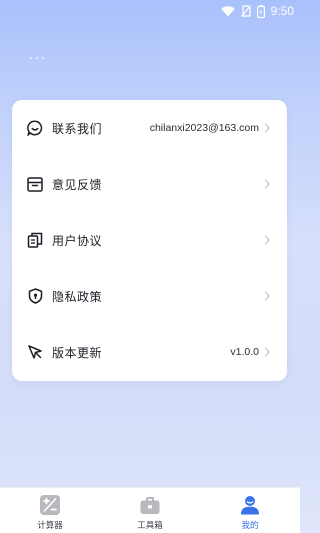 This screenshot has width=320, height=533. What do you see at coordinates (149, 296) in the screenshot?
I see `settings-item-privacy-policy: 隐私政策` at bounding box center [149, 296].